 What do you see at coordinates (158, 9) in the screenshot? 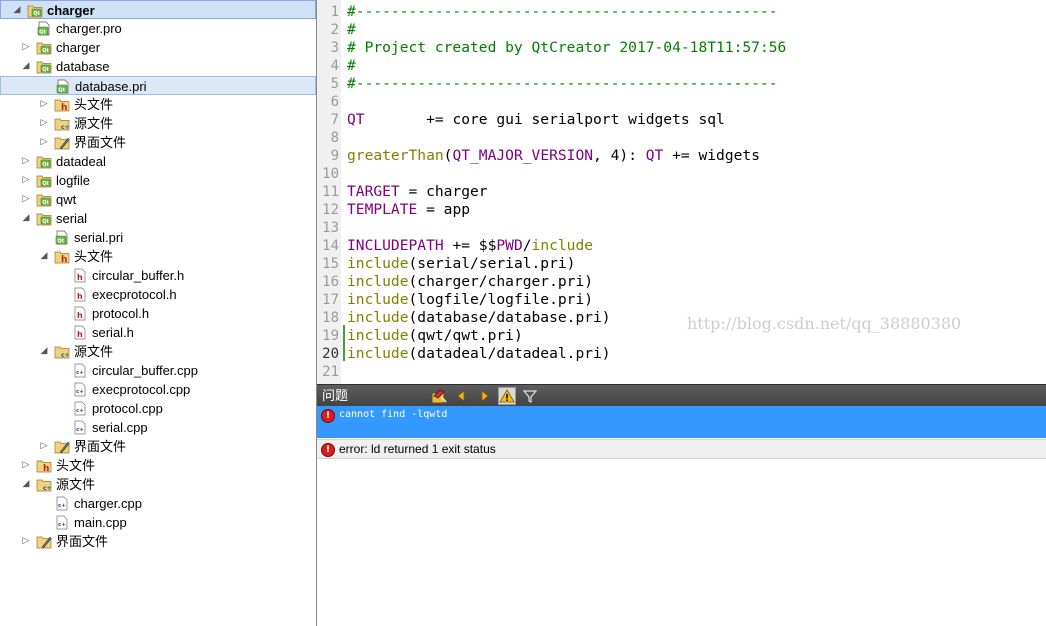
I see `tree-item: ◢ Qt charger` at bounding box center [158, 9].